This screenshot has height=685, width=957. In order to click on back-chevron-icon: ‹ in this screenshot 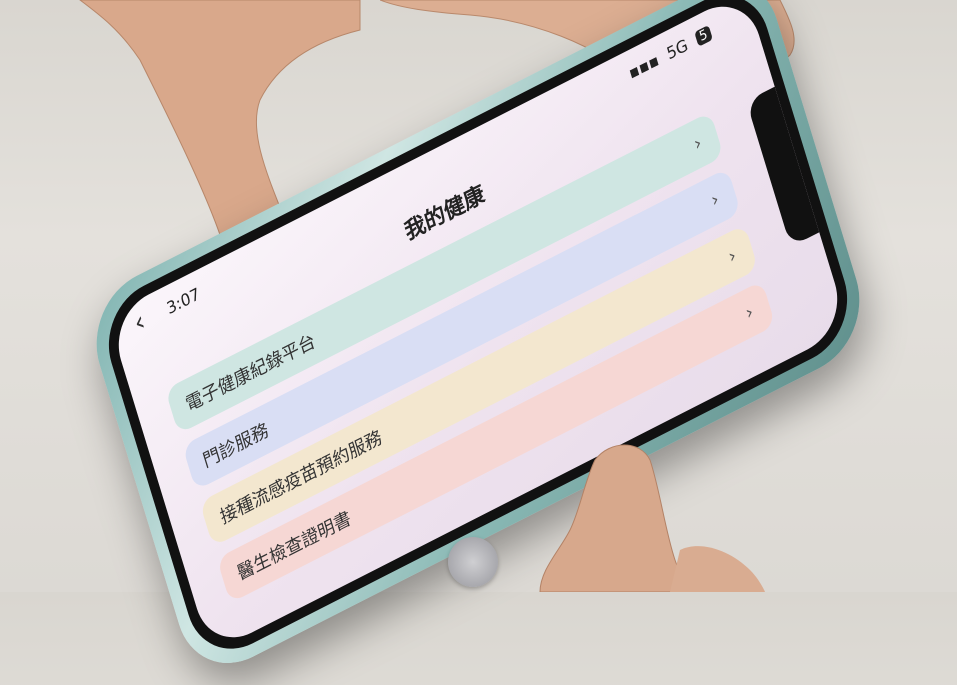, I will do `click(140, 323)`.